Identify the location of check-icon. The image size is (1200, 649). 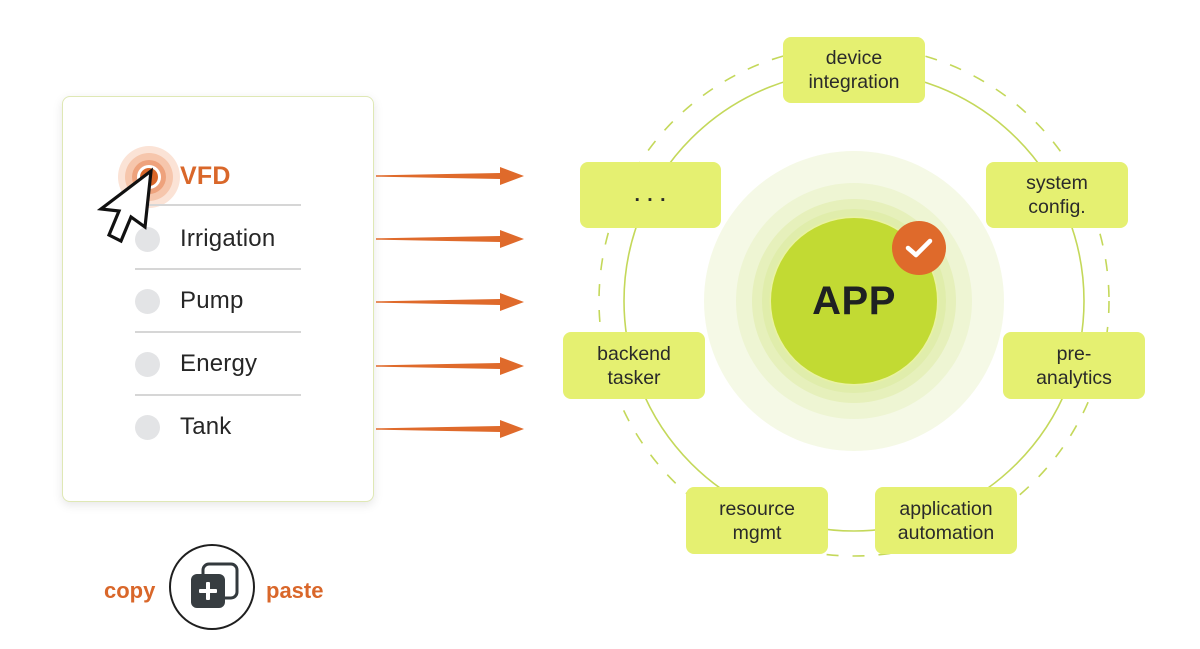
(919, 248).